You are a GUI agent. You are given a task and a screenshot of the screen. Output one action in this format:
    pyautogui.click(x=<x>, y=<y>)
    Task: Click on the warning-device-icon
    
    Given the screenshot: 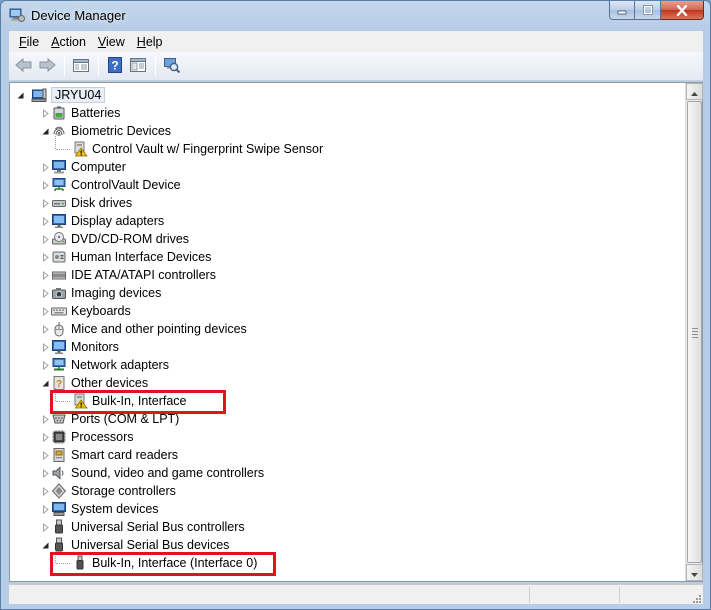 What is the action you would take?
    pyautogui.click(x=80, y=149)
    